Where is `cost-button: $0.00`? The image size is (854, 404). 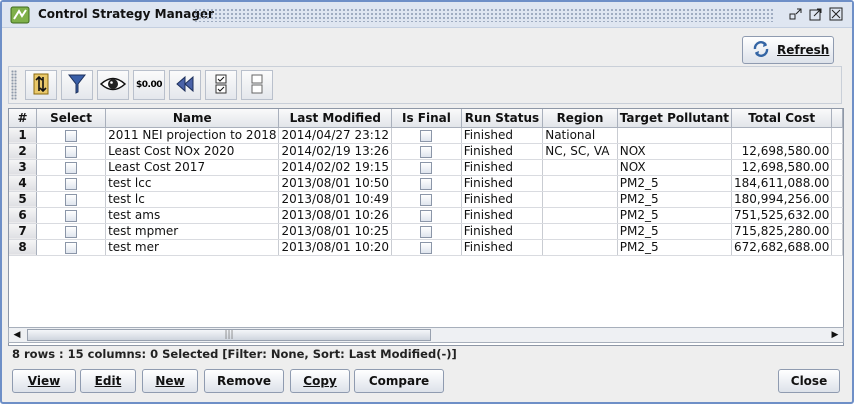
cost-button: $0.00 is located at coordinates (149, 85).